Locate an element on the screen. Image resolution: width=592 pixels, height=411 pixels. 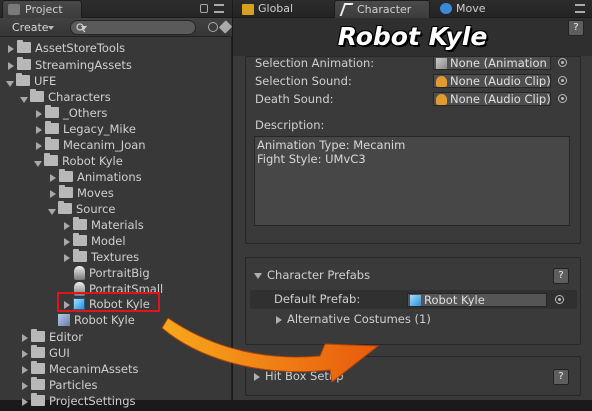
description-label: Description: is located at coordinates (290, 125).